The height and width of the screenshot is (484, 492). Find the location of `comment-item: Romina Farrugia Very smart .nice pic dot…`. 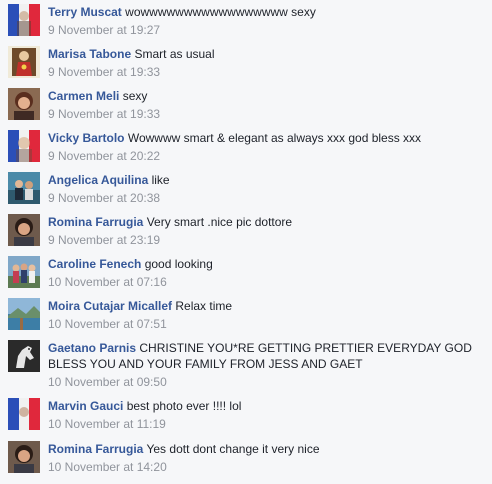

comment-item: Romina Farrugia Very smart .nice pic dot… is located at coordinates (248, 231).